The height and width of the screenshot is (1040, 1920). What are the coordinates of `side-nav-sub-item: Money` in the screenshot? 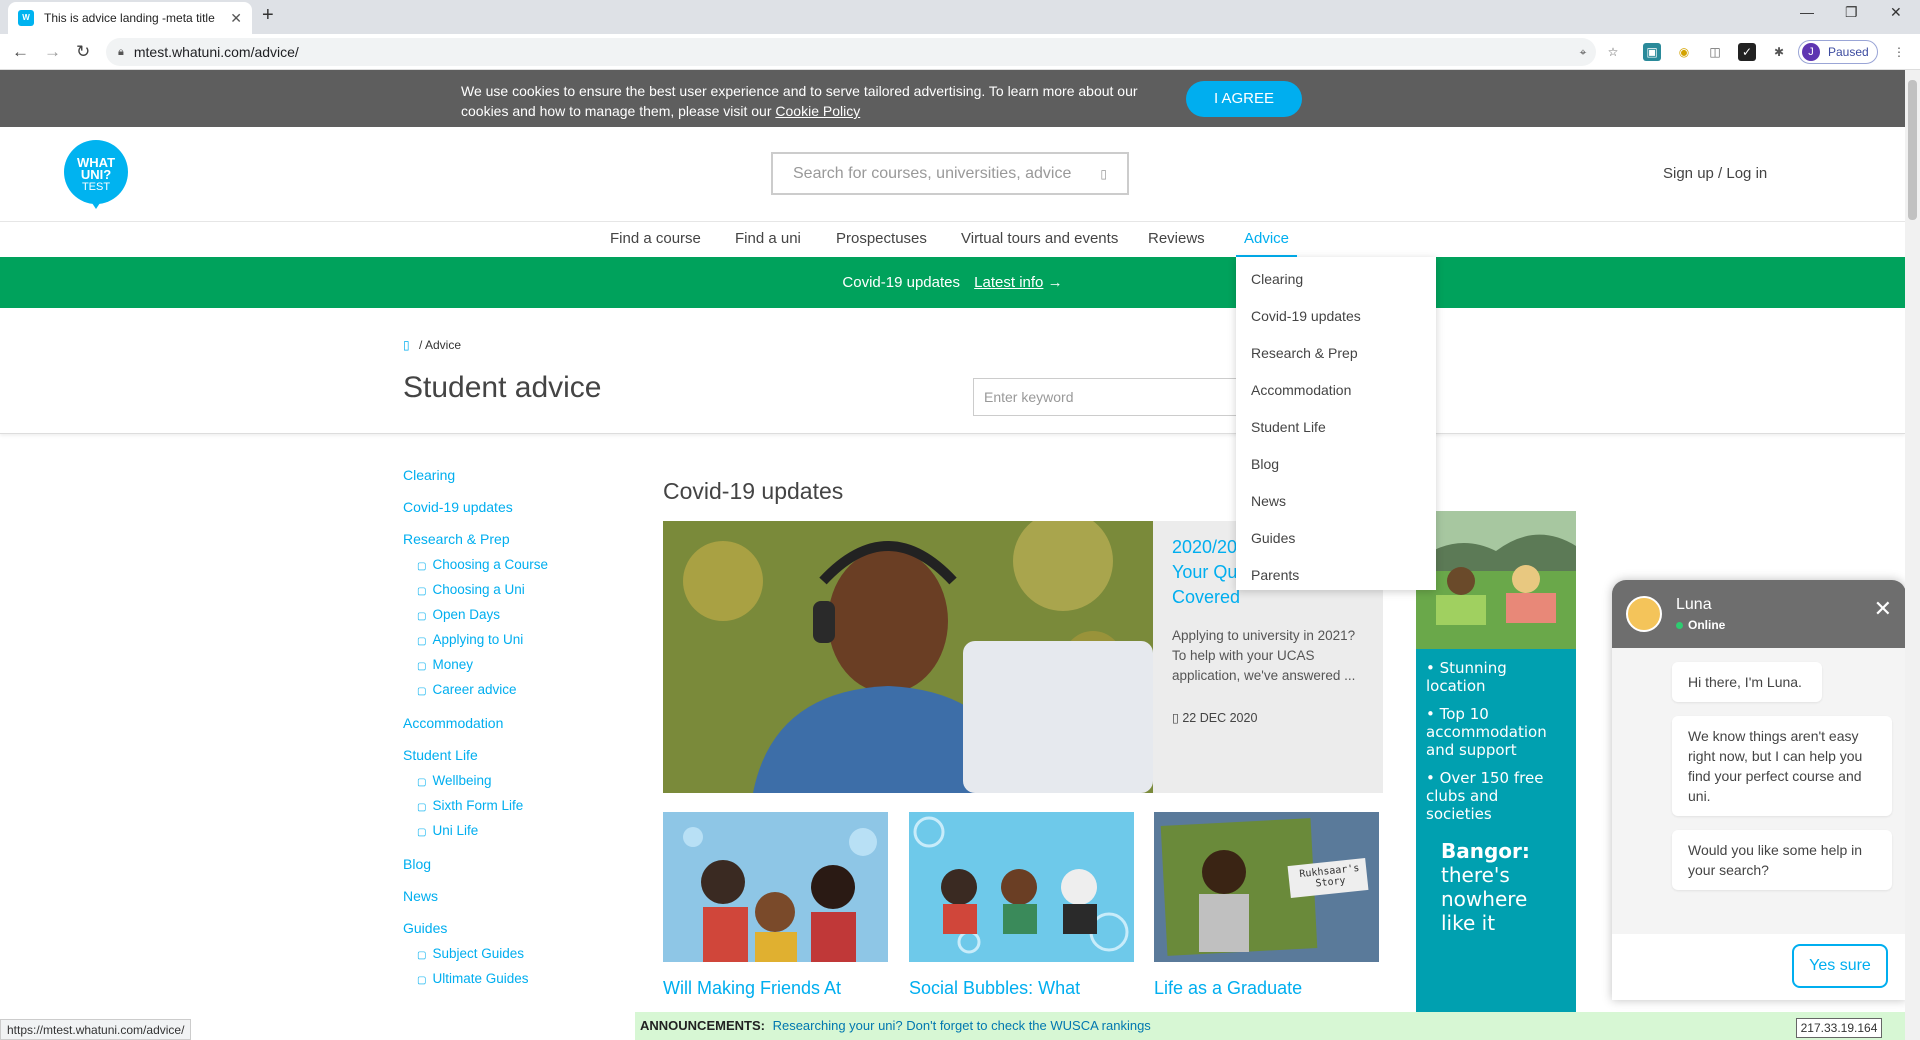 It's located at (513, 669).